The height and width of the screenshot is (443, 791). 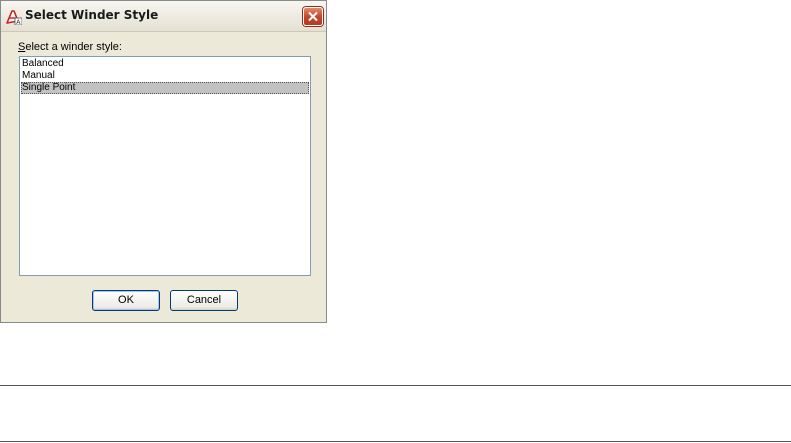 What do you see at coordinates (165, 76) in the screenshot?
I see `list-item-manual: Manual` at bounding box center [165, 76].